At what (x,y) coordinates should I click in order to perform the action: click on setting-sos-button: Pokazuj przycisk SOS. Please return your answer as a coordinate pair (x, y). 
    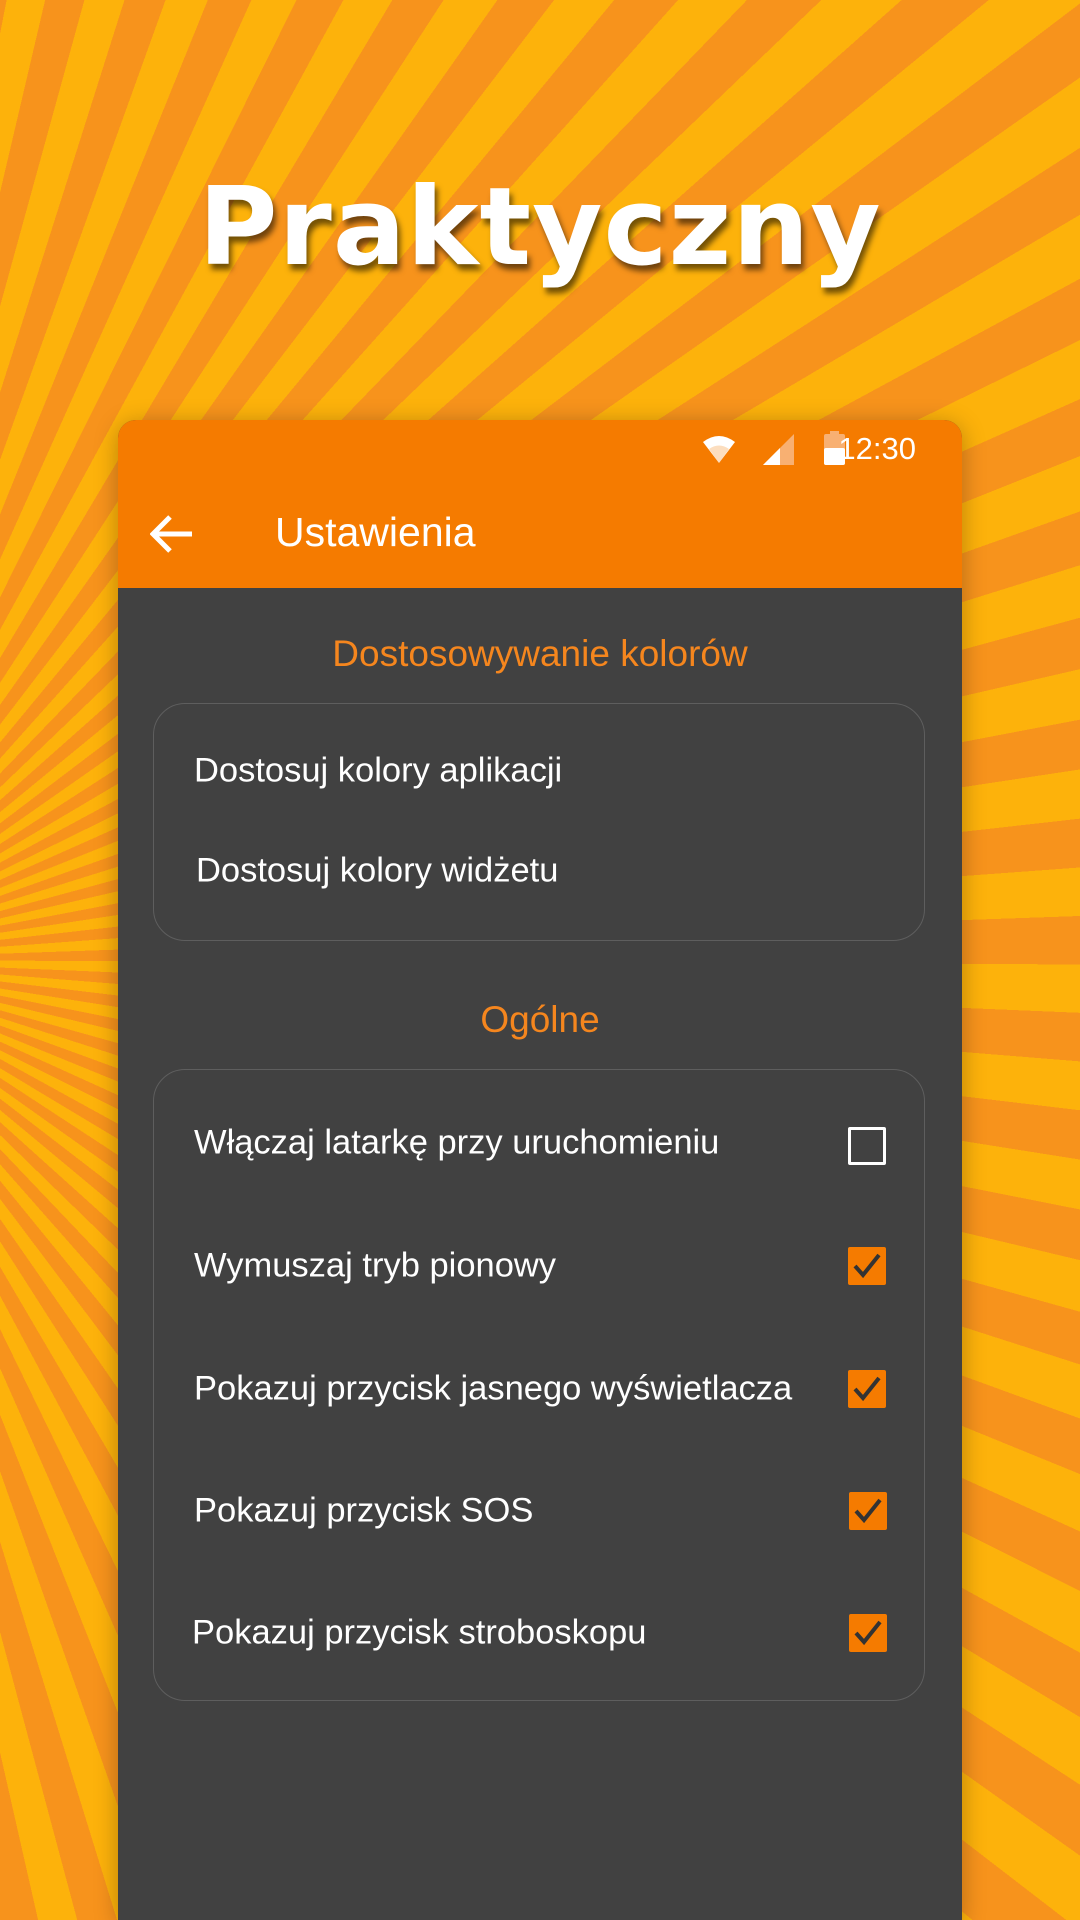
    Looking at the image, I should click on (540, 1511).